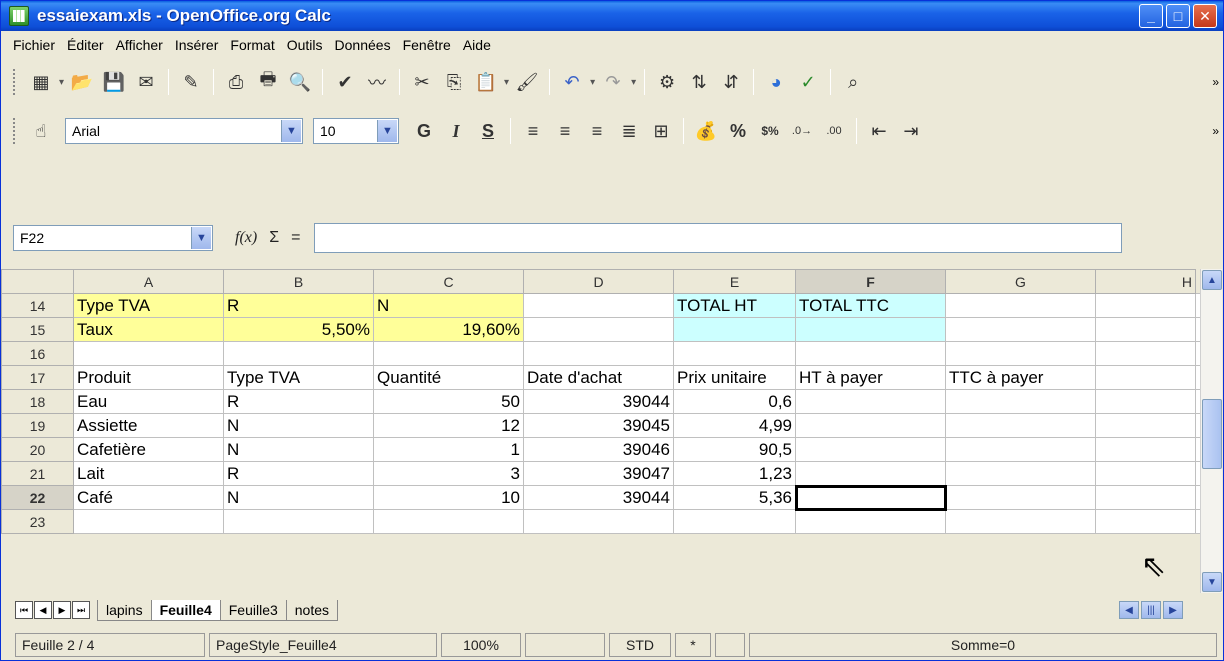  What do you see at coordinates (448, 353) in the screenshot?
I see `cell-c16` at bounding box center [448, 353].